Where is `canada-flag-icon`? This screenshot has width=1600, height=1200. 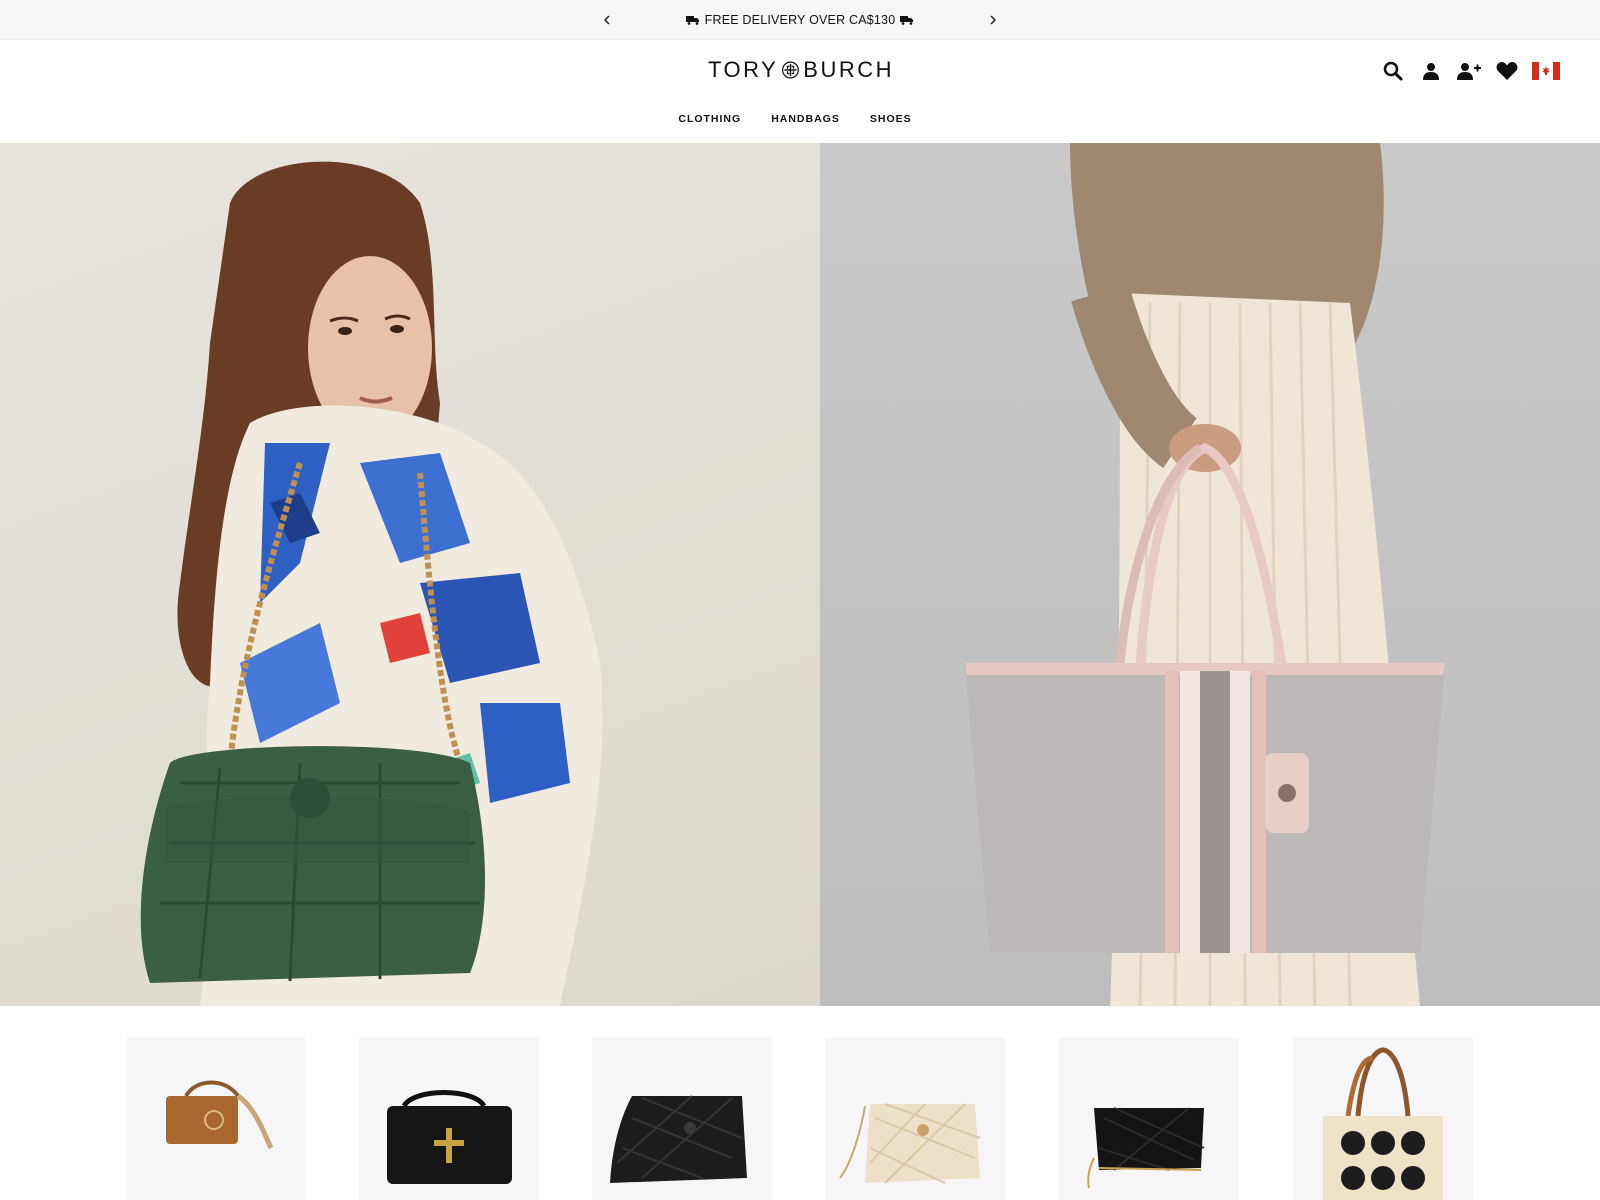 canada-flag-icon is located at coordinates (1546, 71).